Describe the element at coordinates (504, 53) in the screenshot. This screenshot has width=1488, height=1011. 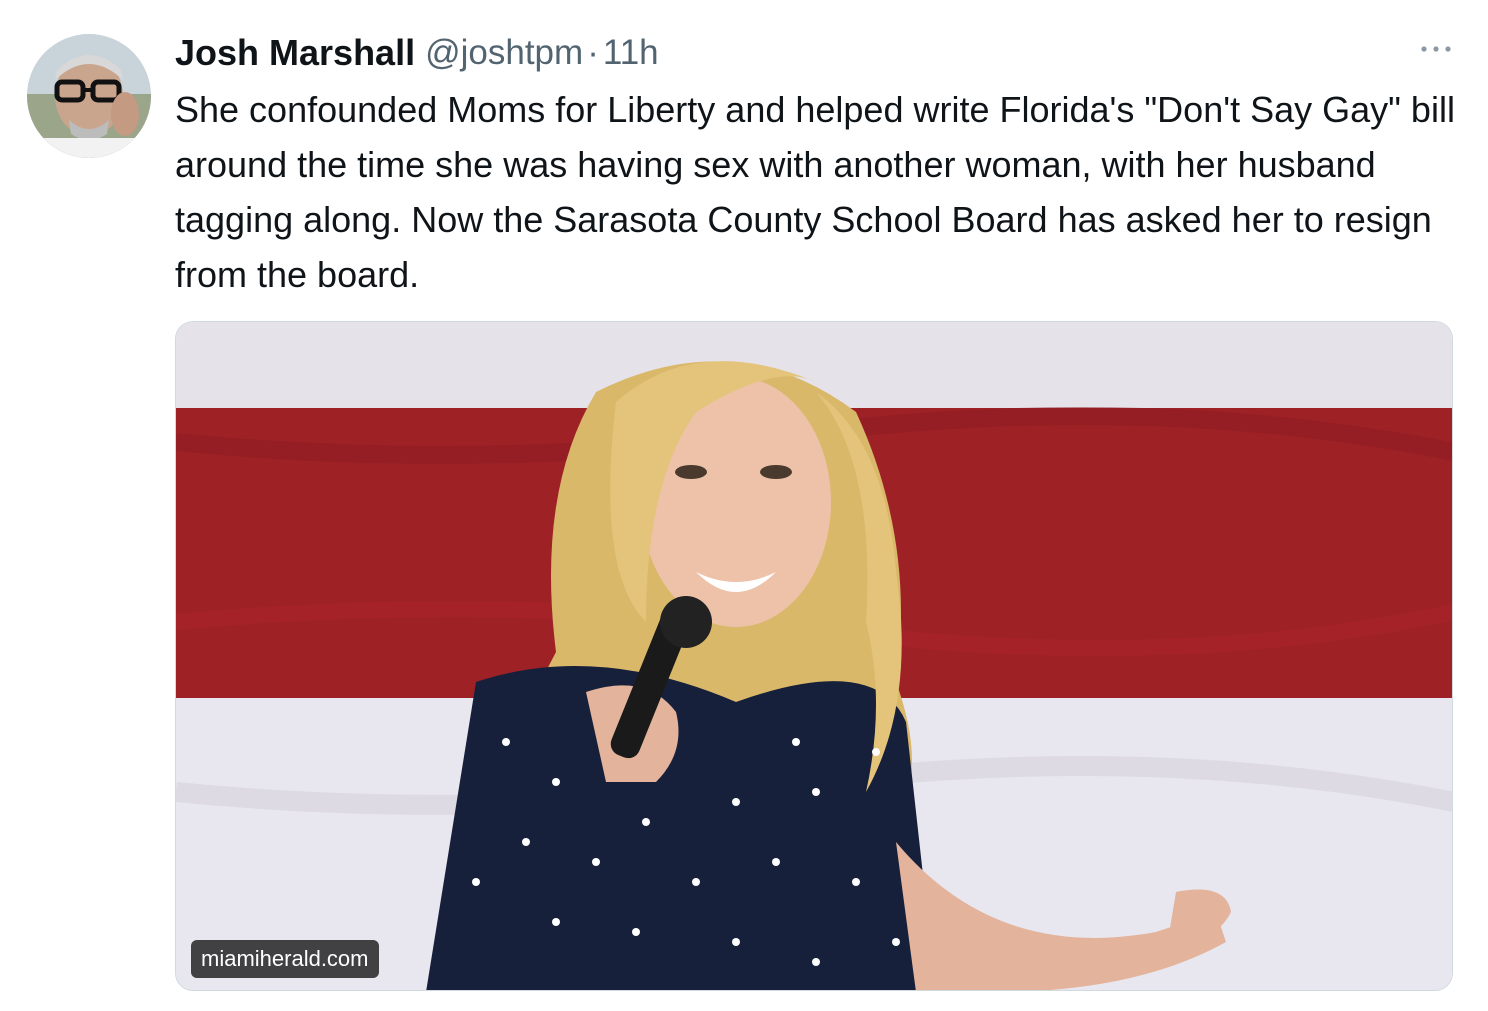
I see `author-handle: @joshtpm` at that location.